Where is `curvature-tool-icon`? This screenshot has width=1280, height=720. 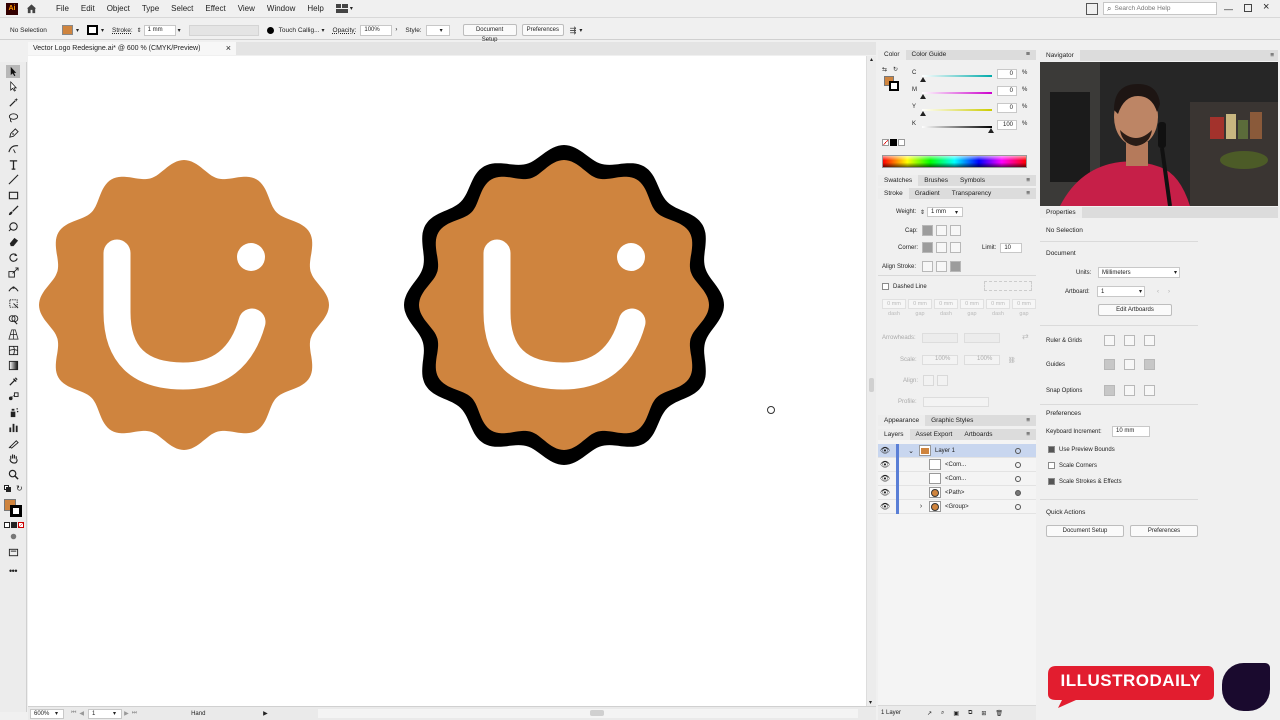 curvature-tool-icon is located at coordinates (13, 148).